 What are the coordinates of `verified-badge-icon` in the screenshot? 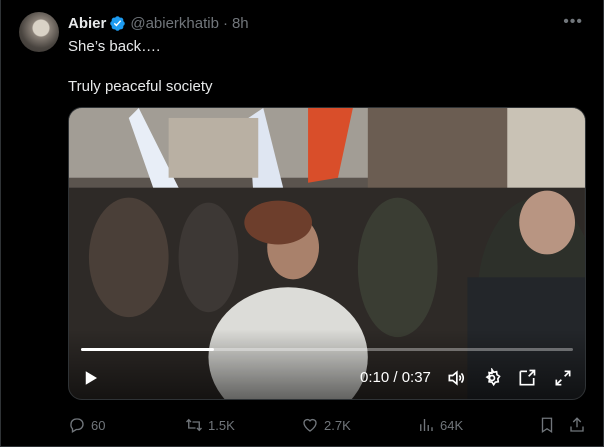 It's located at (117, 23).